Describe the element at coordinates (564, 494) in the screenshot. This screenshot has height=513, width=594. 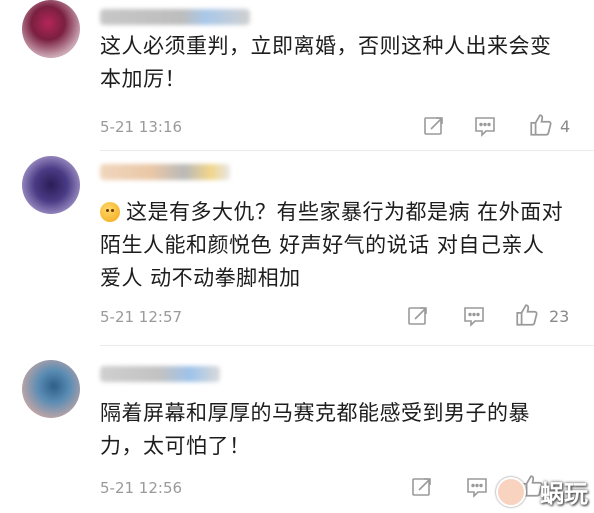
I see `watermark: 蜗玩` at that location.